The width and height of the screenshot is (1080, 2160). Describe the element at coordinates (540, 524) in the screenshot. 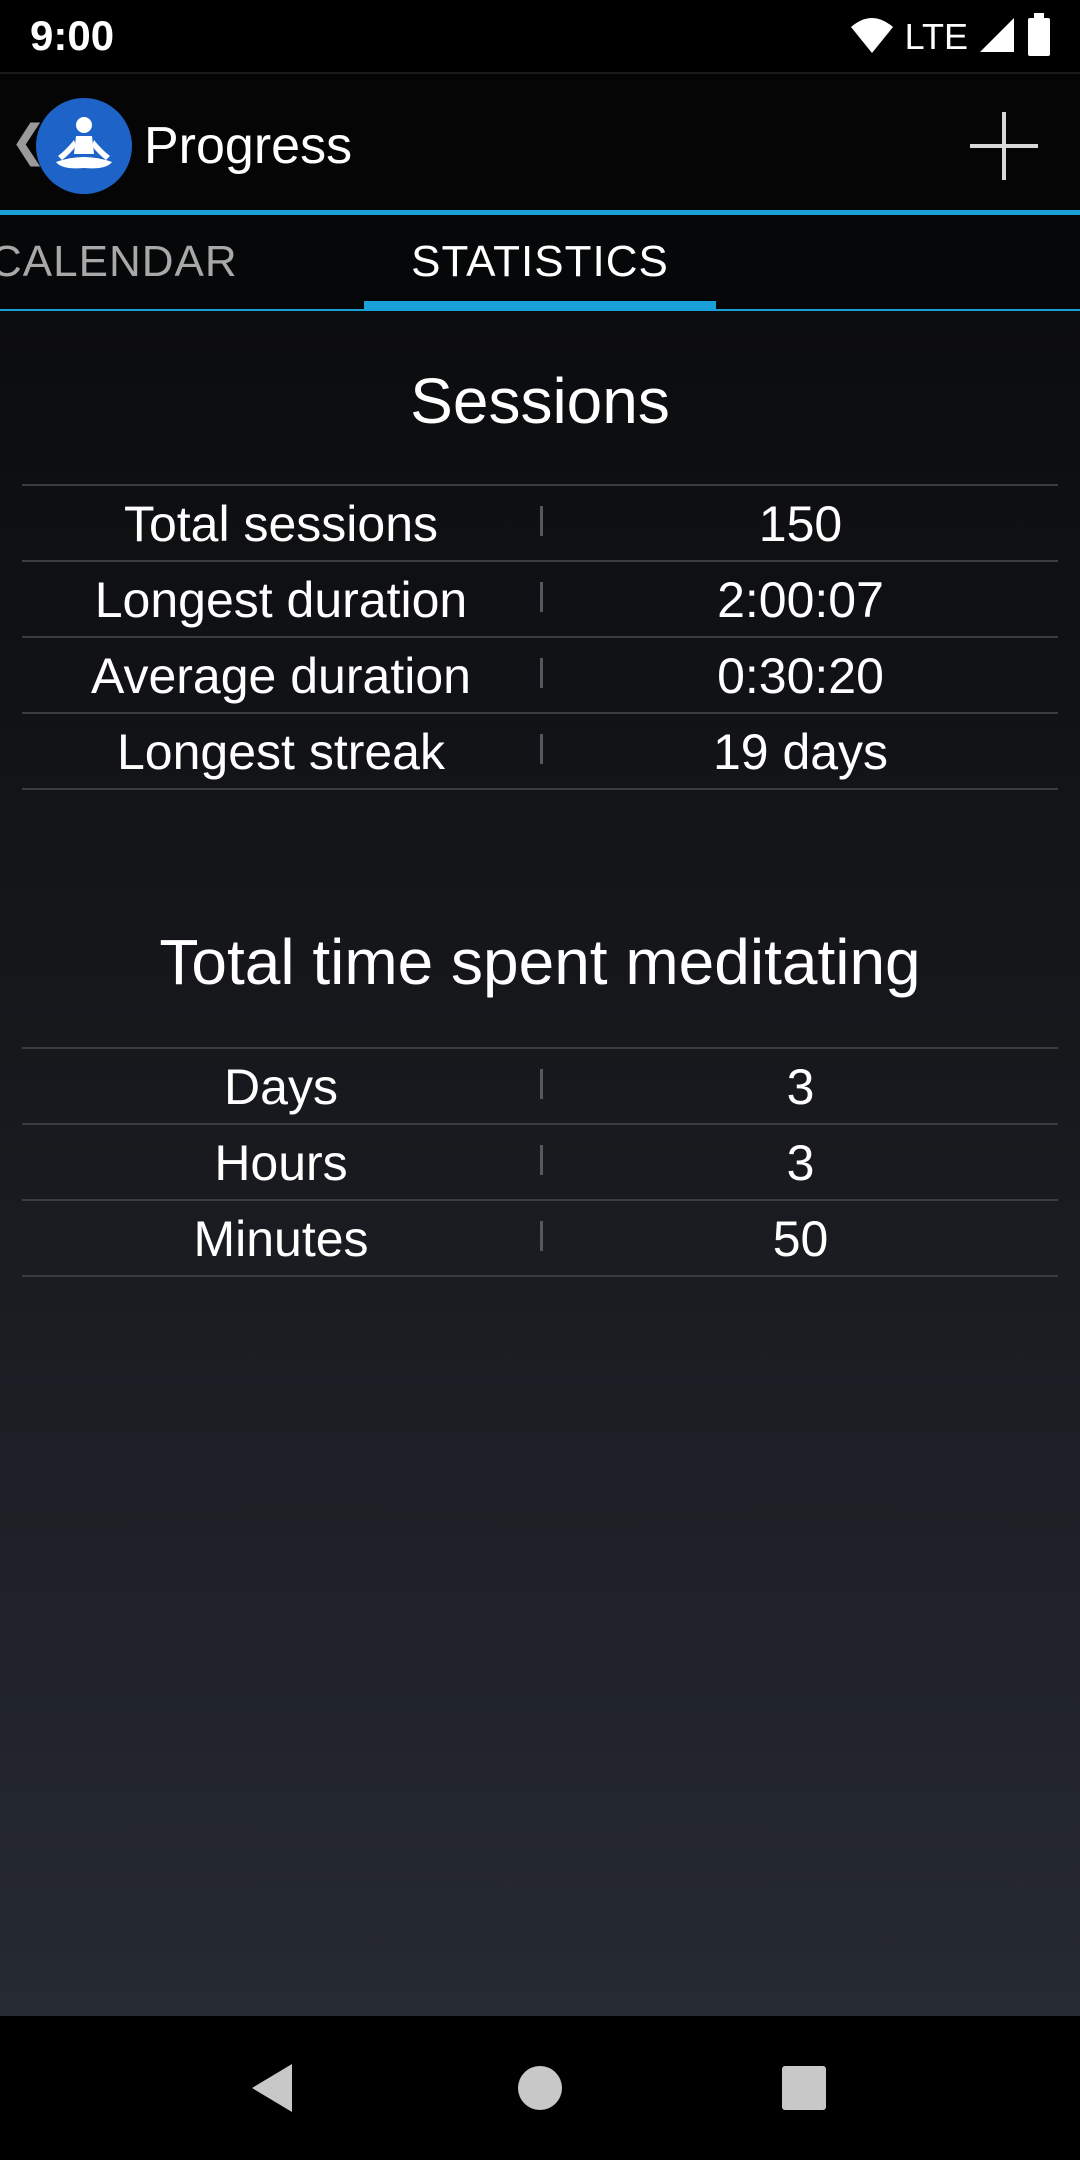

I see `table-row: Total sessions 150` at that location.